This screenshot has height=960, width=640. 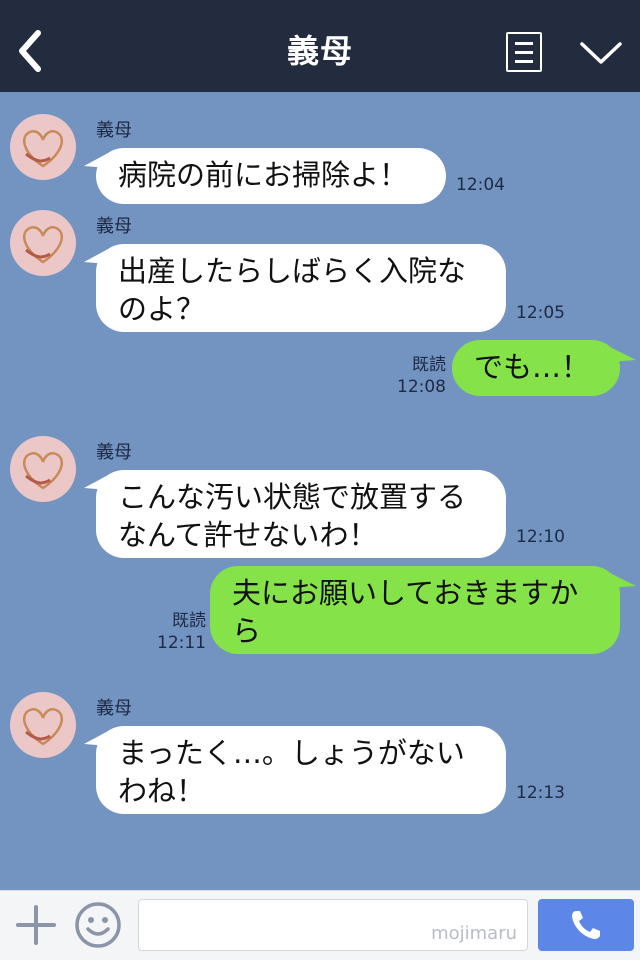 I want to click on phone-icon, so click(x=586, y=925).